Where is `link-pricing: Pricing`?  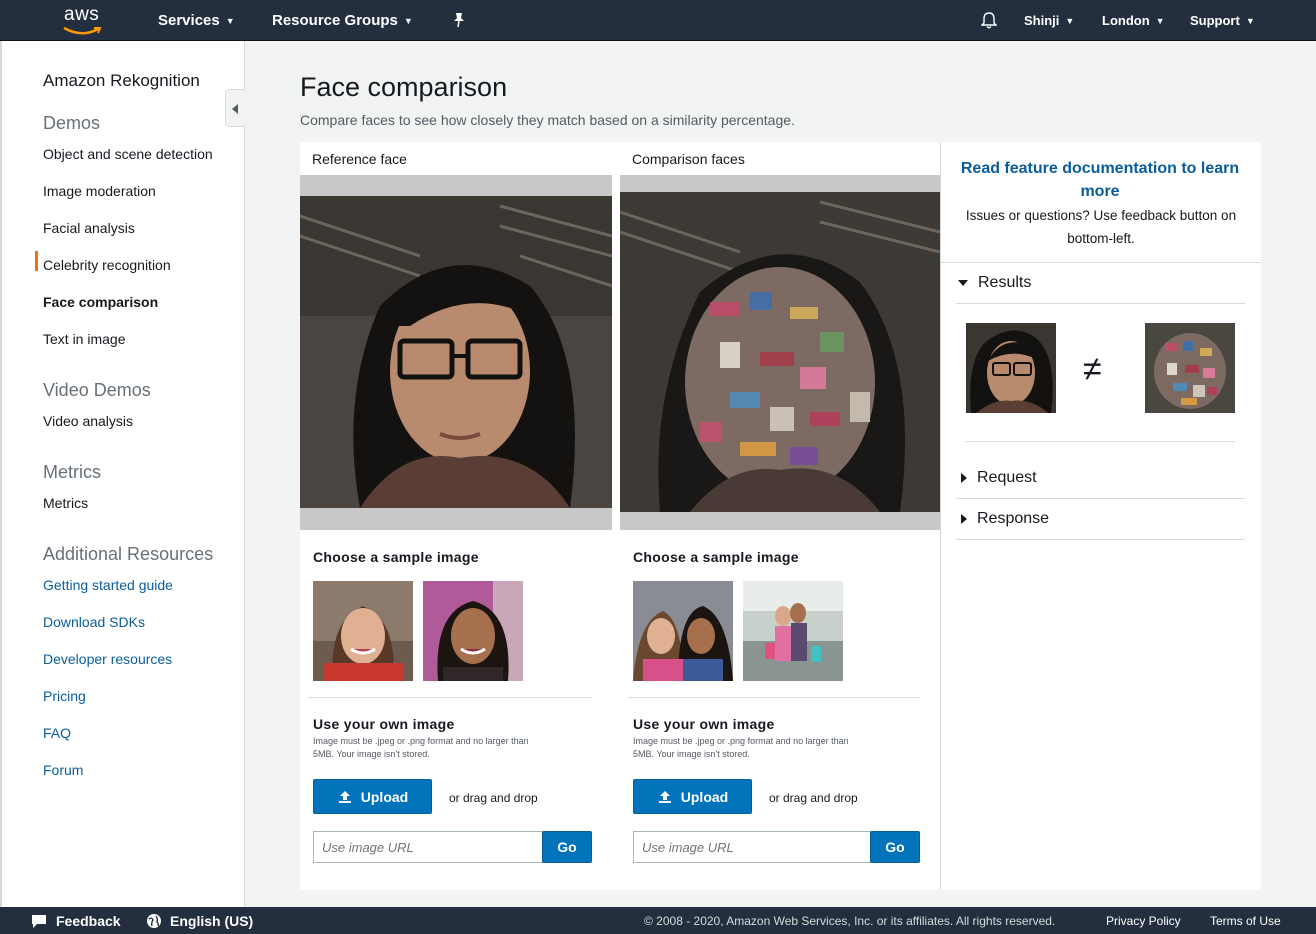 link-pricing: Pricing is located at coordinates (64, 696).